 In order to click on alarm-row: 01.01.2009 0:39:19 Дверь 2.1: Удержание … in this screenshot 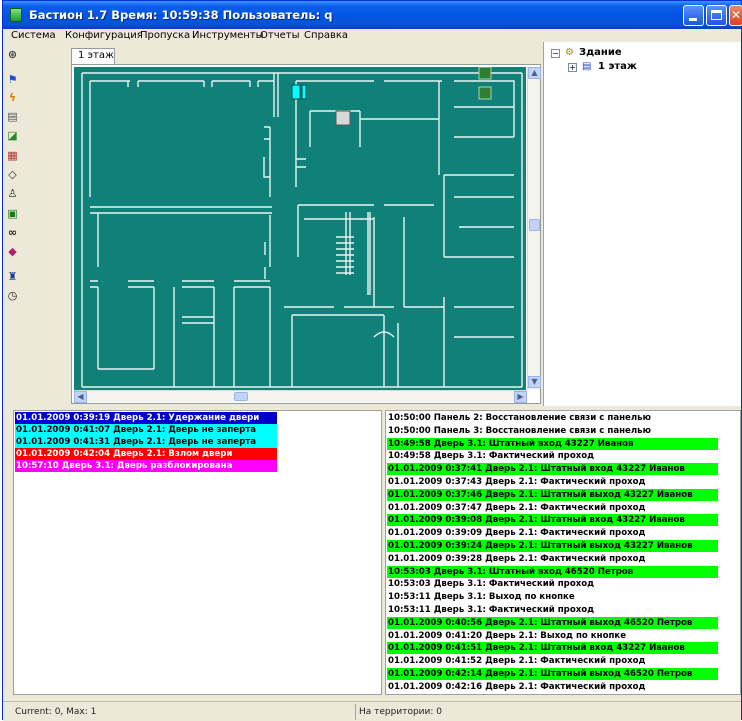, I will do `click(146, 418)`.